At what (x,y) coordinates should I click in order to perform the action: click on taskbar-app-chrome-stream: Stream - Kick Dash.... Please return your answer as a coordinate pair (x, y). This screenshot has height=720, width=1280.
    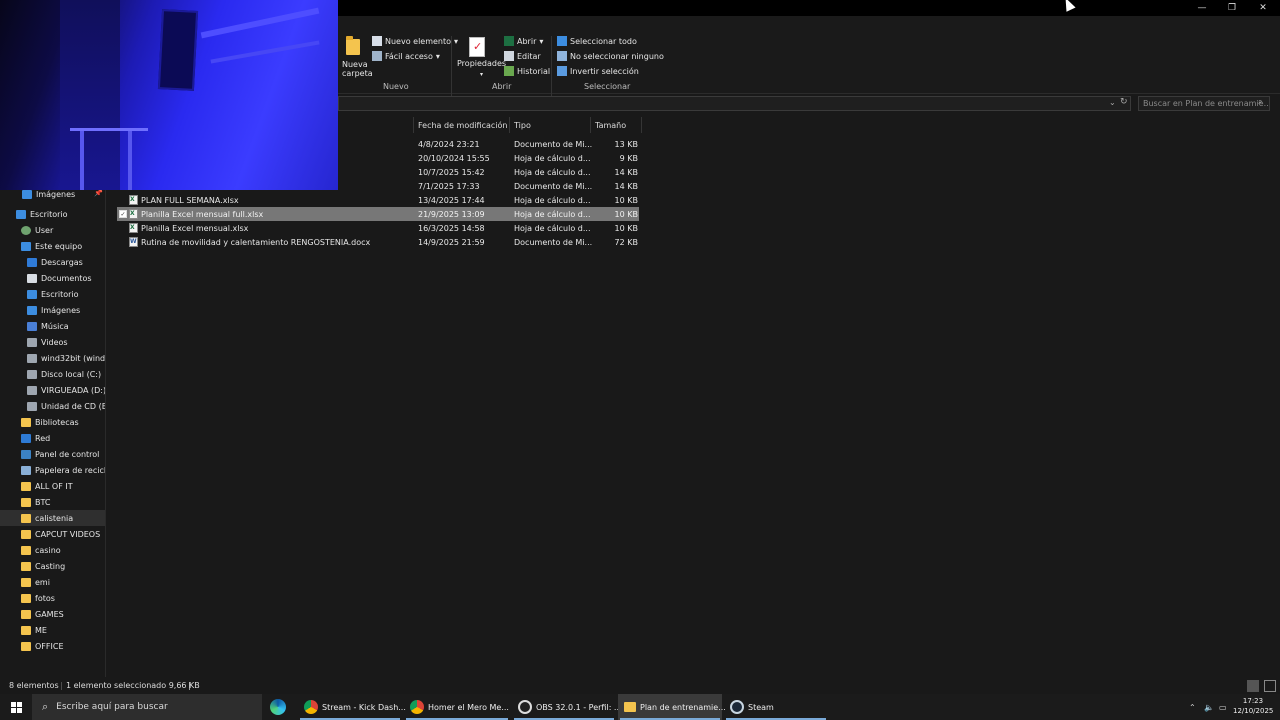
    Looking at the image, I should click on (352, 707).